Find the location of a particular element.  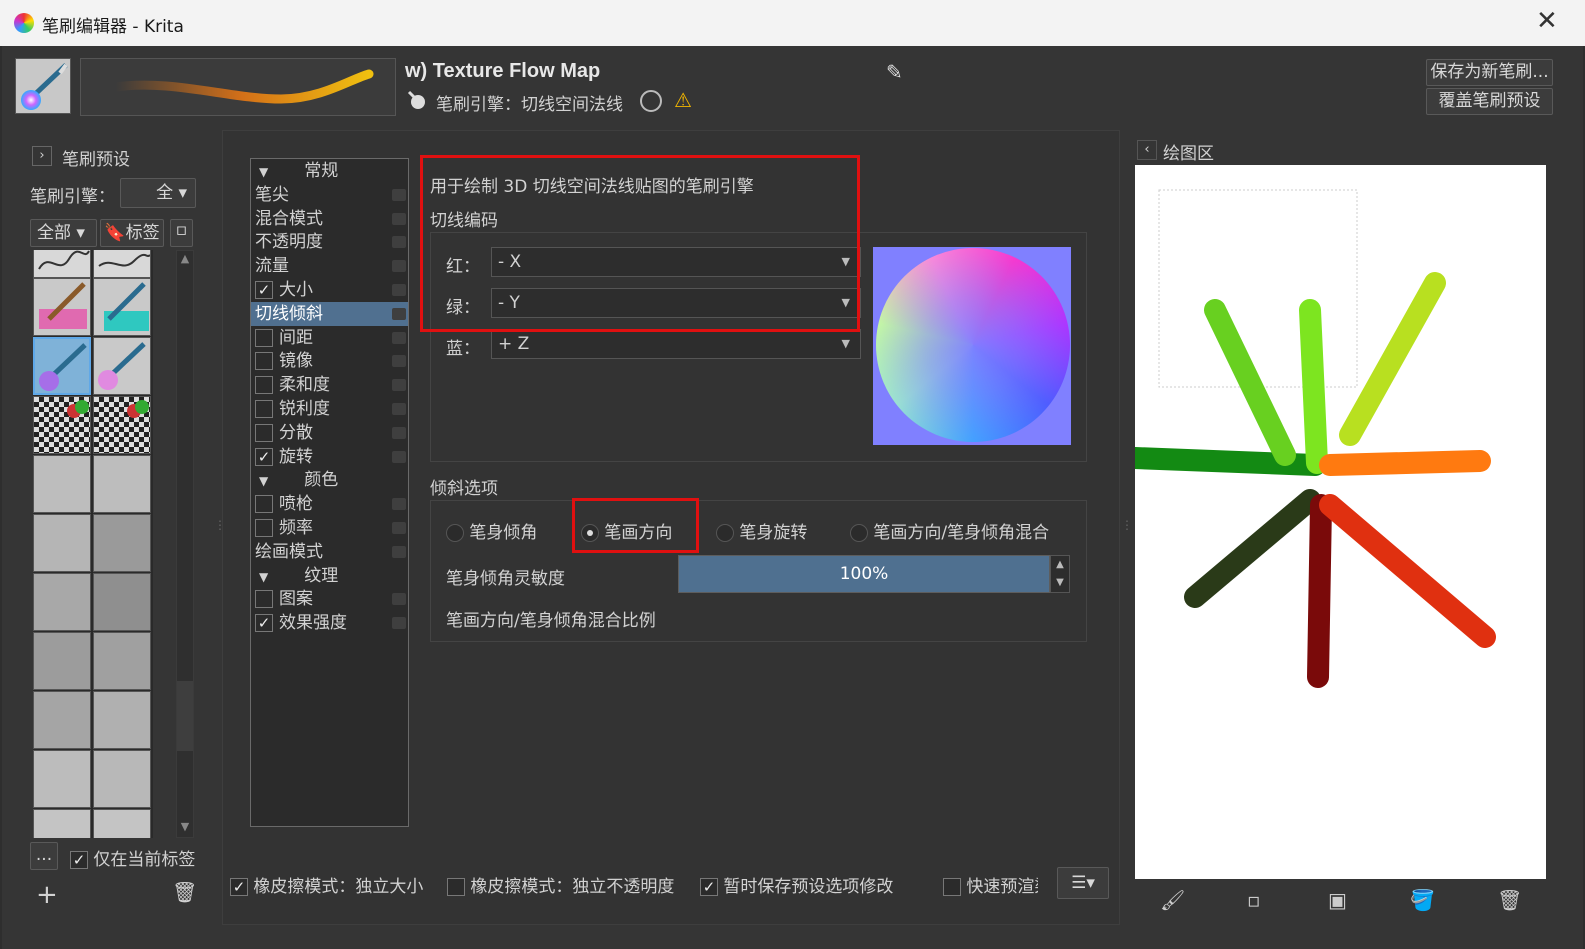

temp-save-option: ✓ 暂时保存预设选项修改 is located at coordinates (796, 884).